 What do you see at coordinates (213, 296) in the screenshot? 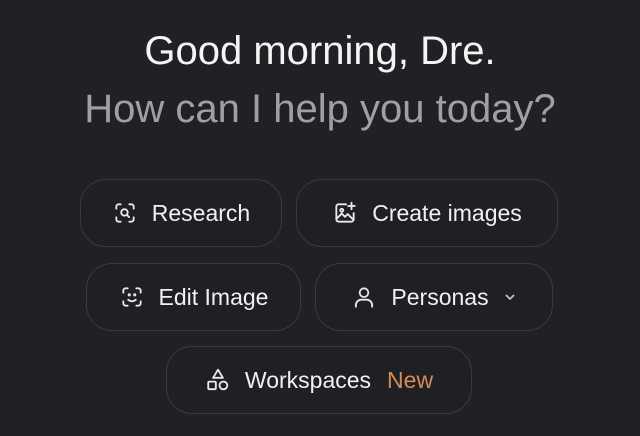
I see `edit-image-label: Edit Image` at bounding box center [213, 296].